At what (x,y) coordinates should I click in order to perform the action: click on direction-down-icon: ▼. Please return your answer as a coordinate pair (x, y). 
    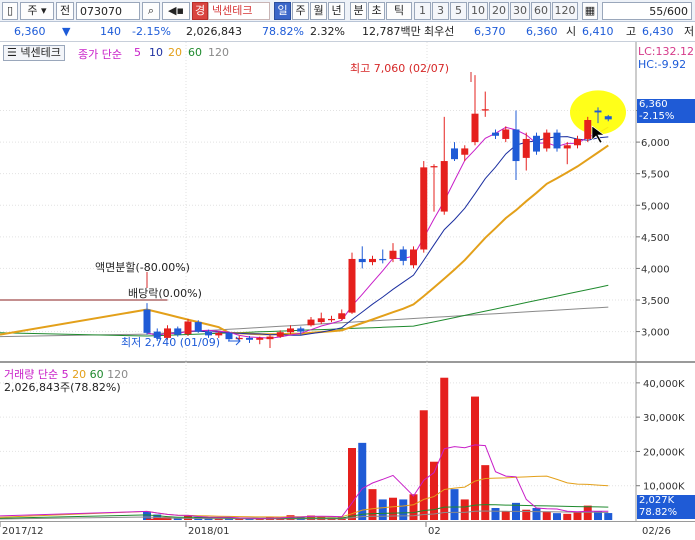
    Looking at the image, I should click on (66, 31).